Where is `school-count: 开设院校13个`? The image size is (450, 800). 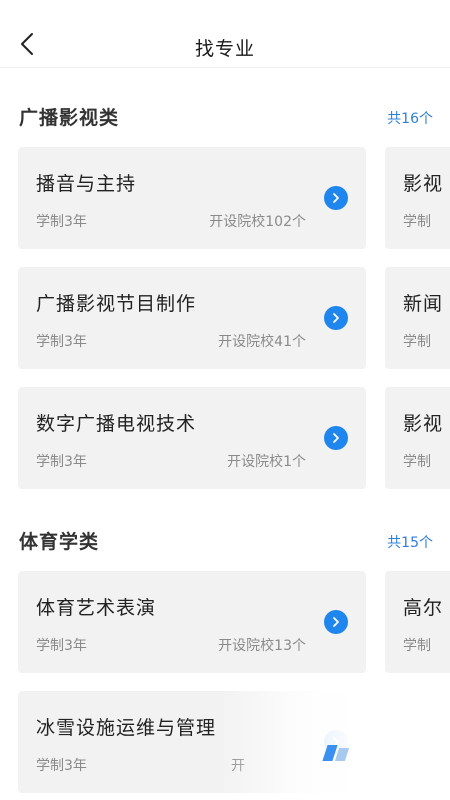
school-count: 开设院校13个 is located at coordinates (262, 646).